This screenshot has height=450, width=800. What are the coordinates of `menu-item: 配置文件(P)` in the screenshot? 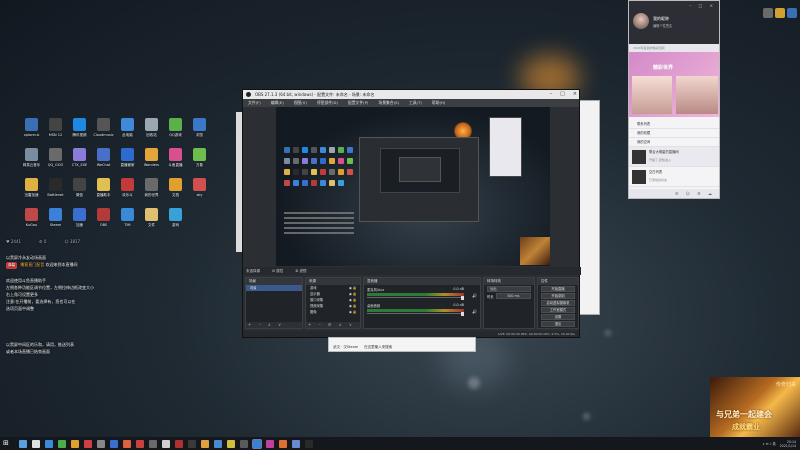 It's located at (358, 103).